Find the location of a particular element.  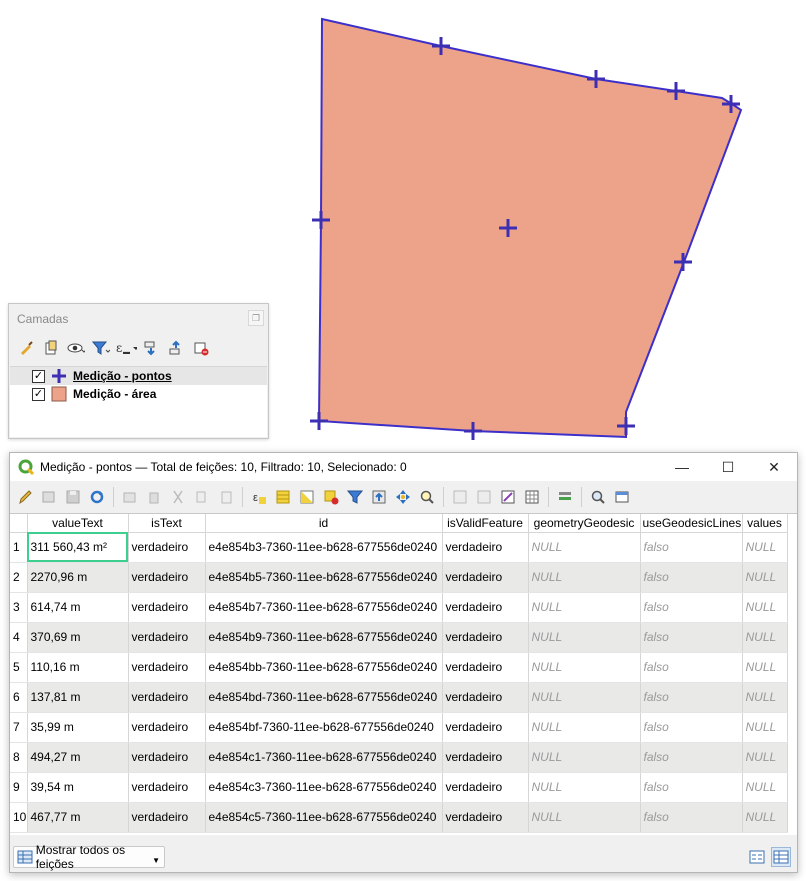

maximize-icon: ☐ is located at coordinates (728, 467).